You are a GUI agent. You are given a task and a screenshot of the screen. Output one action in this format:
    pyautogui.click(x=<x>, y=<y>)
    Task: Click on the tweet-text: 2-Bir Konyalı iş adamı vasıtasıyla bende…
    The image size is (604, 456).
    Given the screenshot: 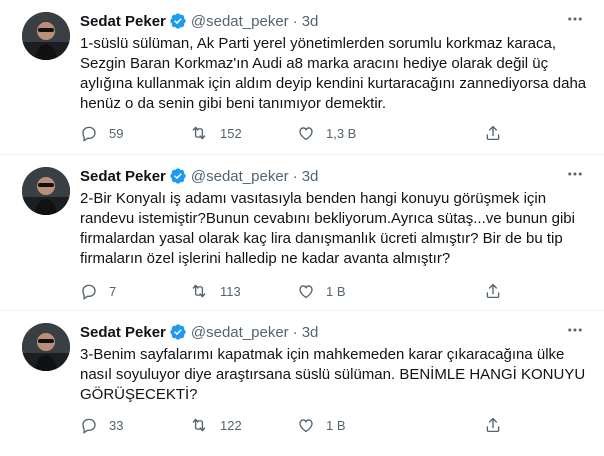 What is the action you would take?
    pyautogui.click(x=327, y=228)
    